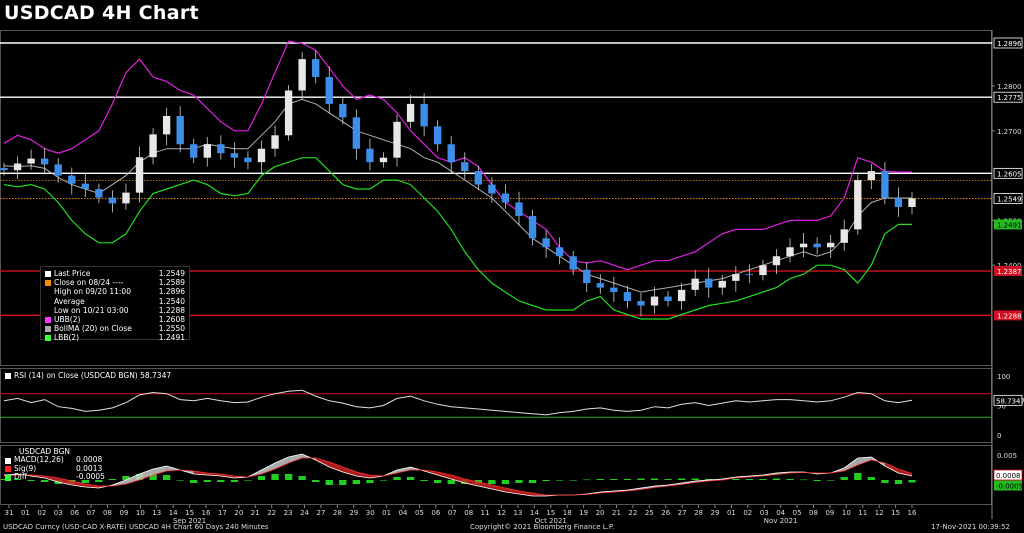 The width and height of the screenshot is (1024, 533). I want to click on macd-legend-label: Diff, so click(21, 477).